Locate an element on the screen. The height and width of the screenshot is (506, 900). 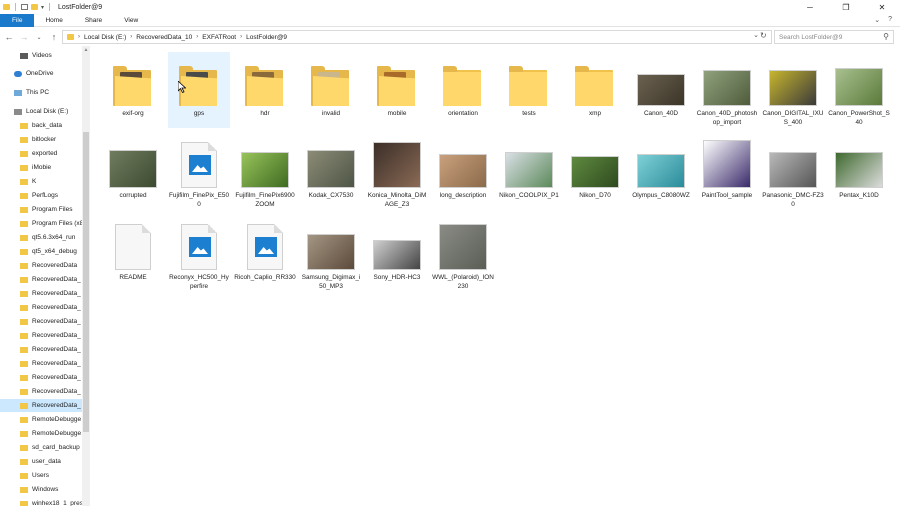
help-icon: ? is located at coordinates (890, 20).